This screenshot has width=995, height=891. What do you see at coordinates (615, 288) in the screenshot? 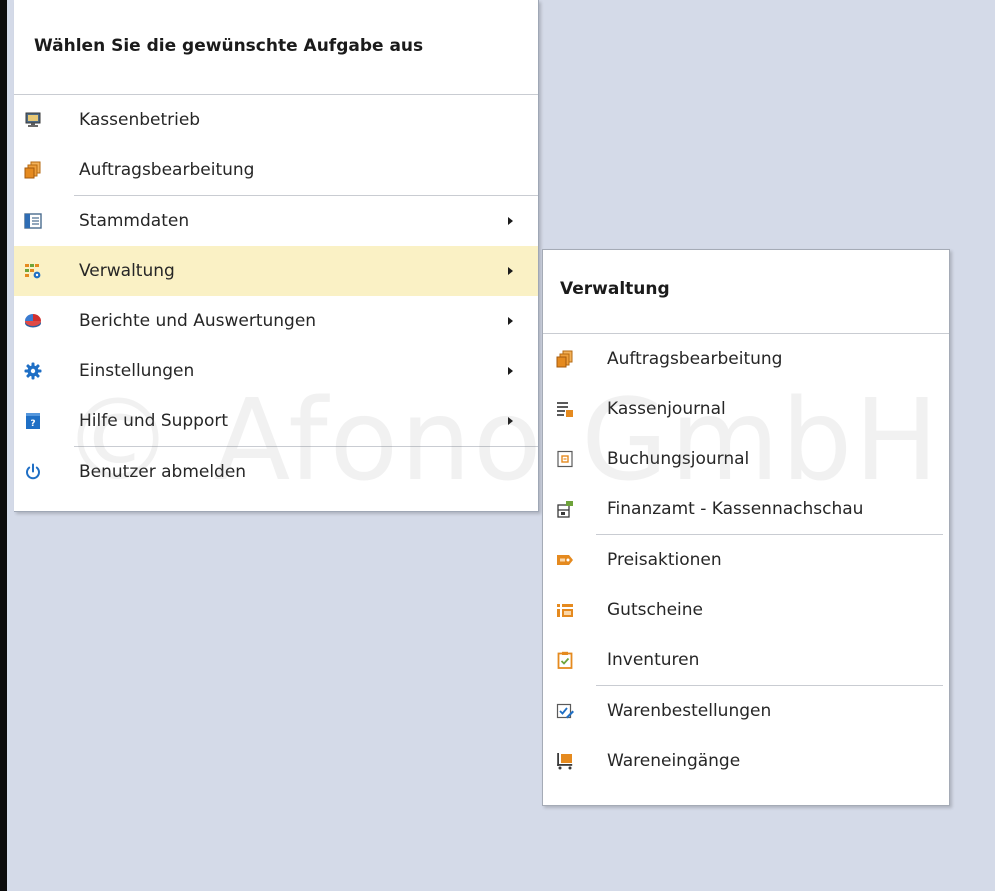
I see `submenu-title: Verwaltung` at bounding box center [615, 288].